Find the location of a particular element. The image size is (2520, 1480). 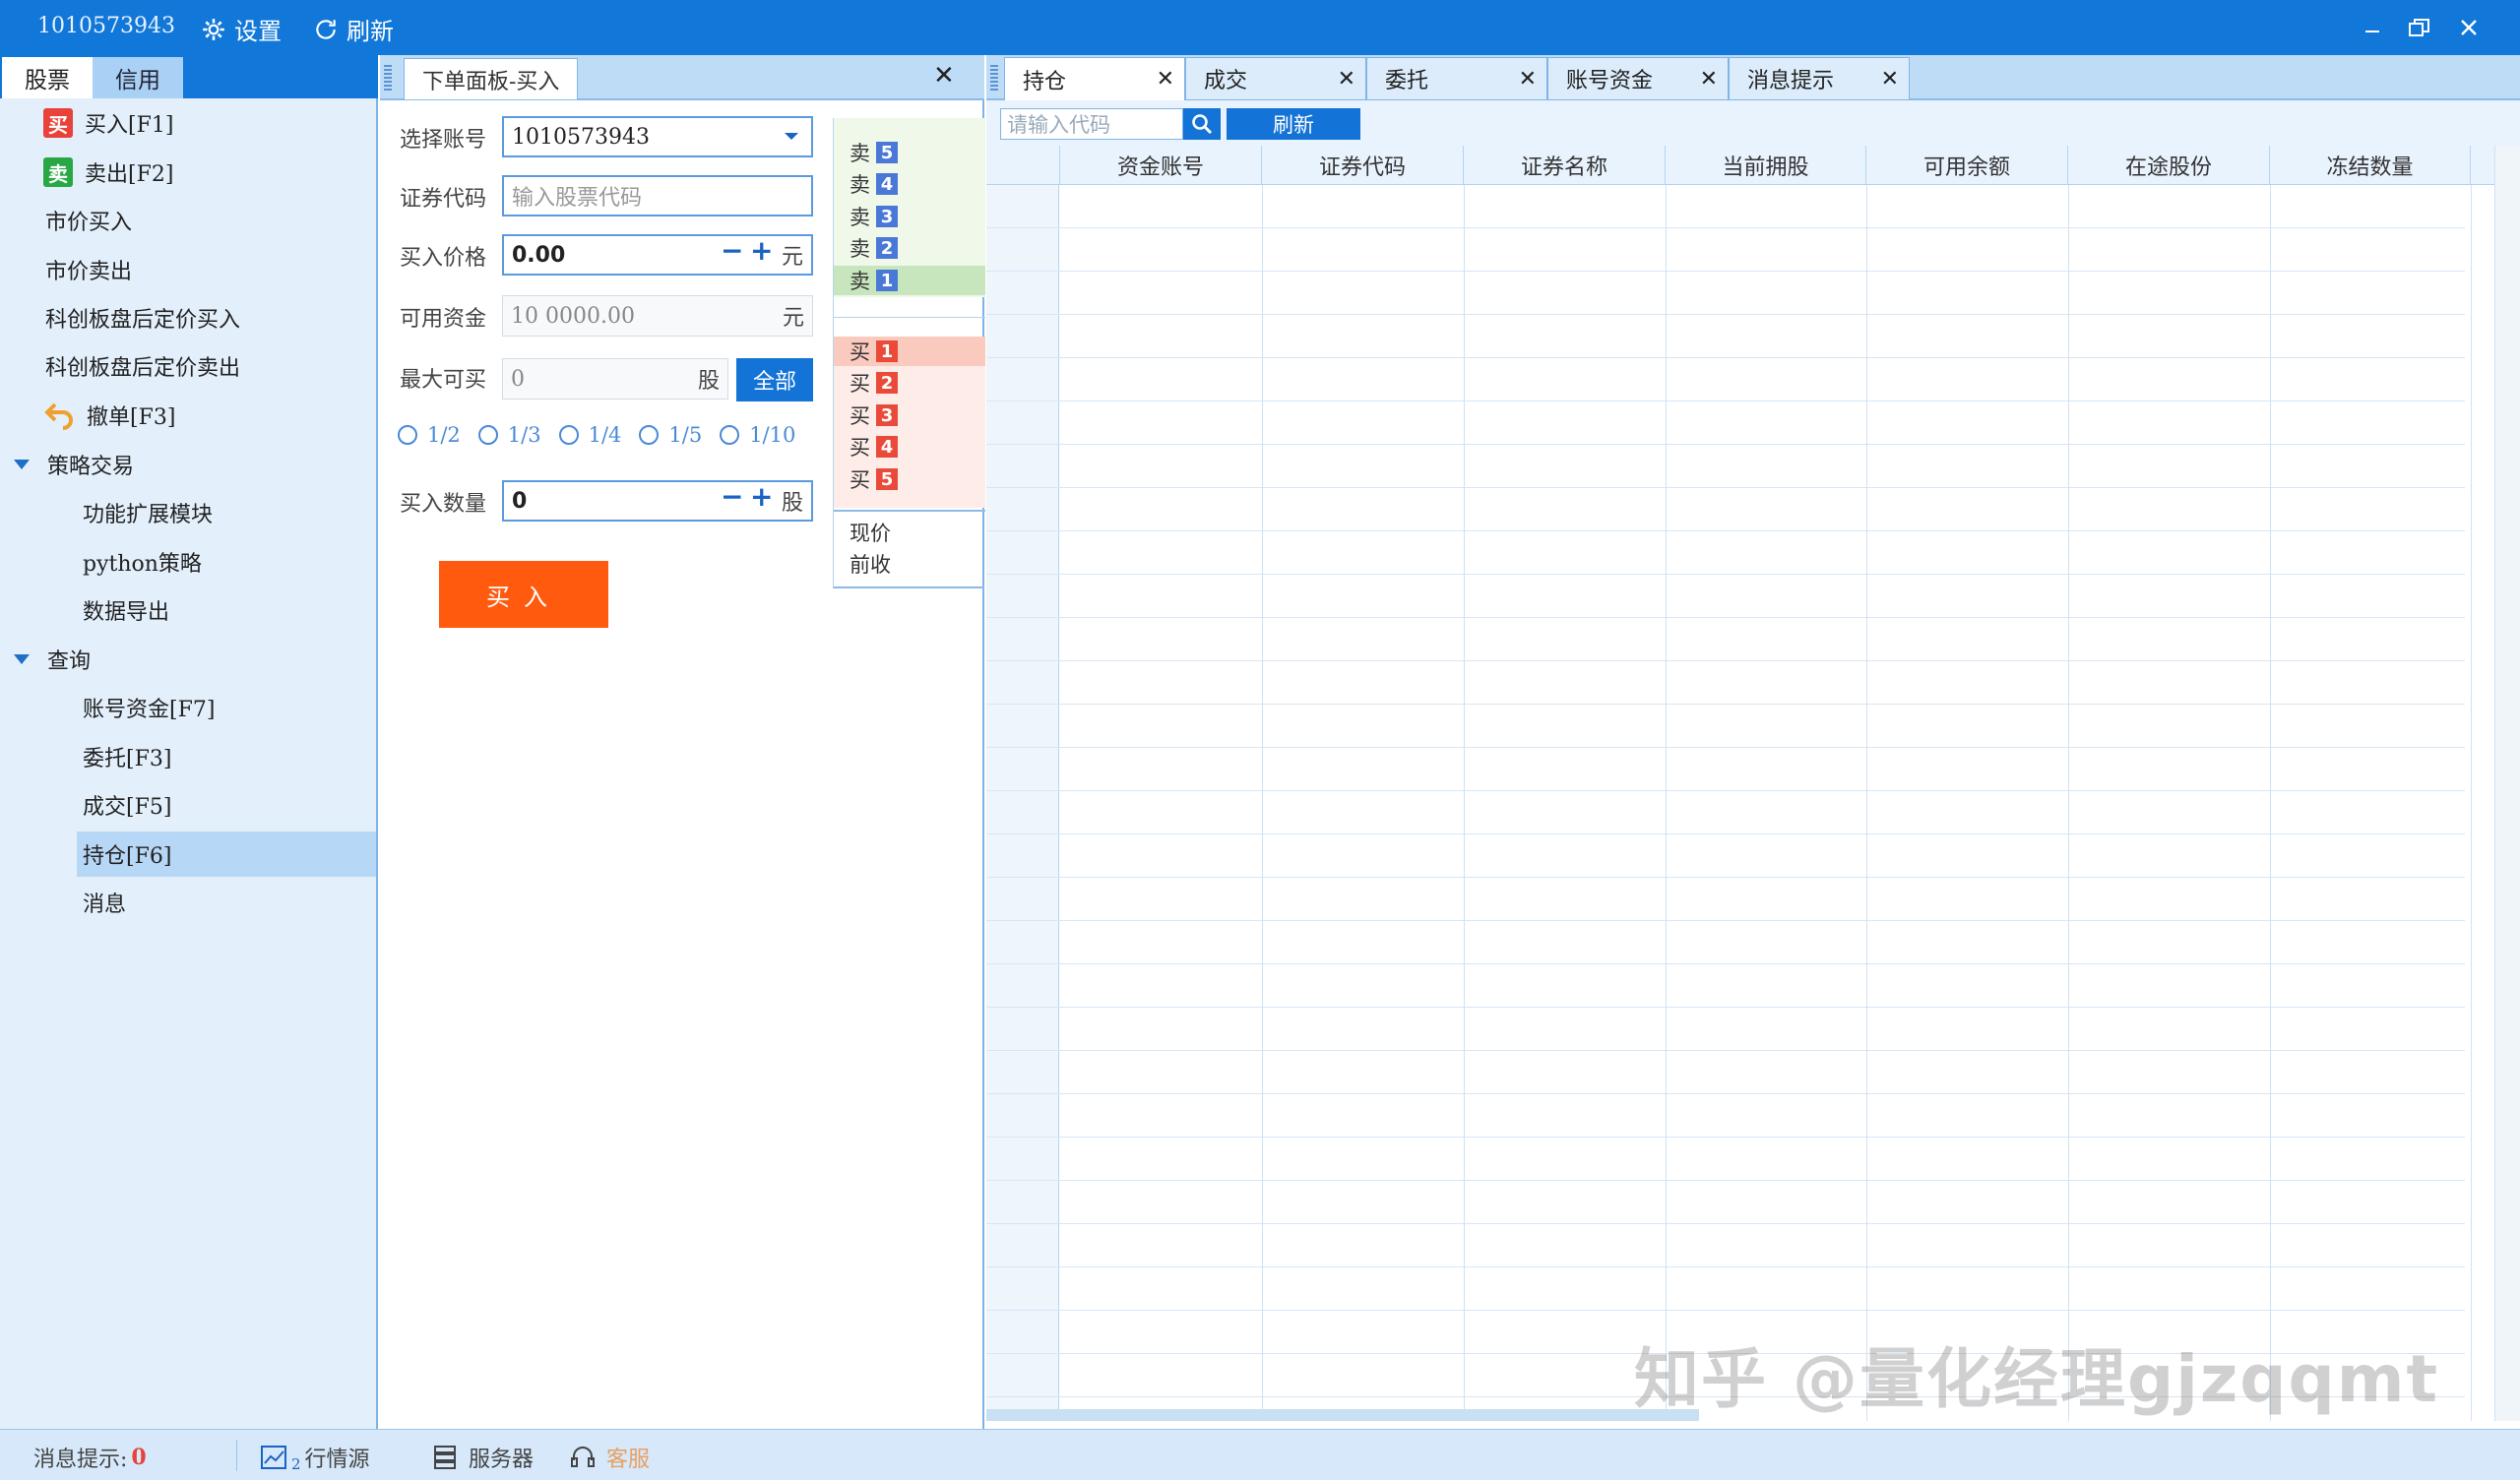

tab-stocks: 股票 is located at coordinates (47, 77).